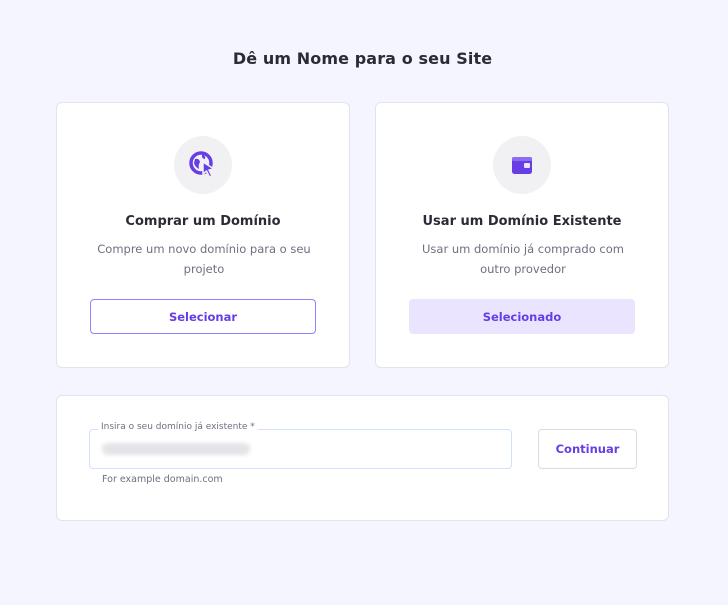 This screenshot has width=728, height=605. What do you see at coordinates (203, 221) in the screenshot?
I see `buy-domain-title: Comprar um Domínio` at bounding box center [203, 221].